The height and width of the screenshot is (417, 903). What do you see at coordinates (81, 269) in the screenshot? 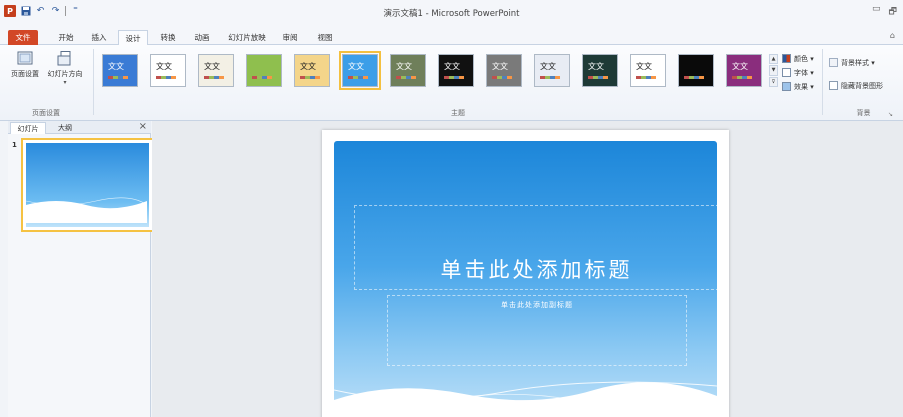
I see `slides-panel: 幻灯片 大纲 × 1` at bounding box center [81, 269].